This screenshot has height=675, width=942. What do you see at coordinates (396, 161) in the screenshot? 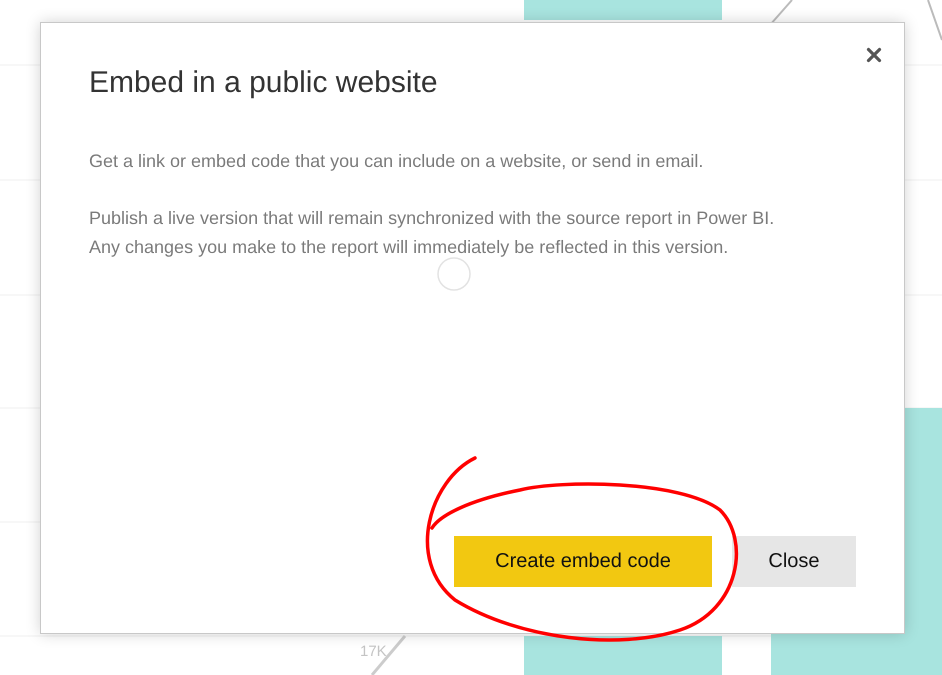
I see `description-text: Get a link or embed code that you can include on a website, or send in email.` at bounding box center [396, 161].